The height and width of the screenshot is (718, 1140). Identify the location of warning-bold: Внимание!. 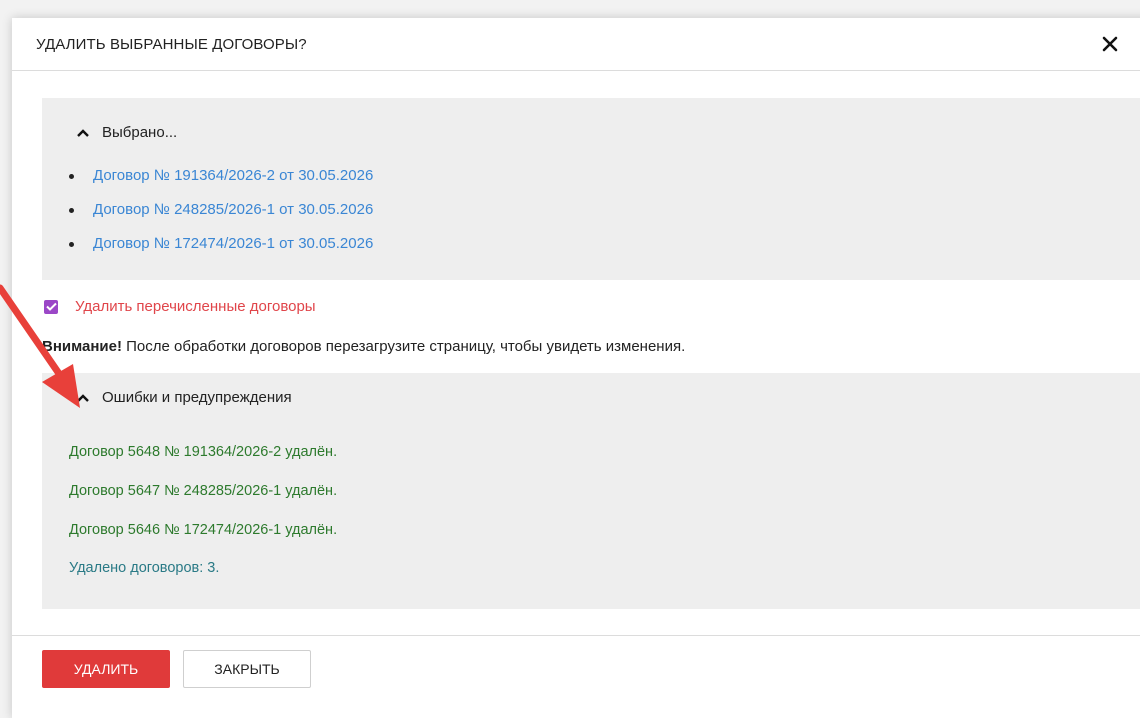
(82, 346).